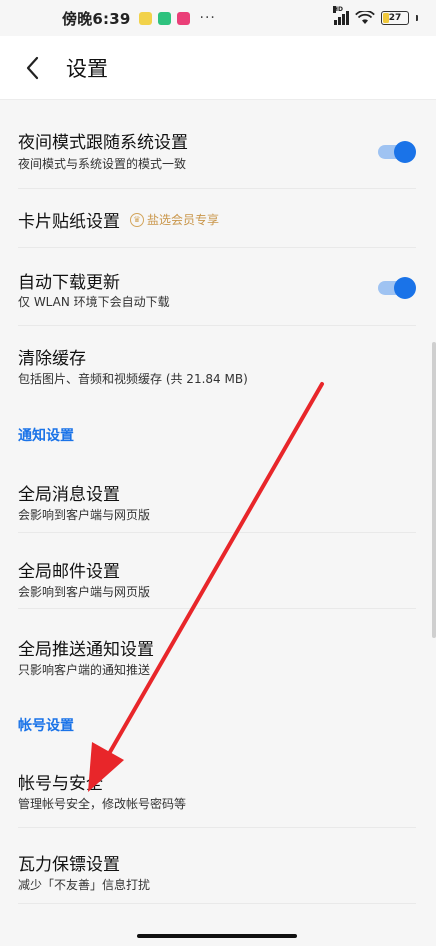  I want to click on vip-badge: ♛ 盐选会员专享, so click(174, 219).